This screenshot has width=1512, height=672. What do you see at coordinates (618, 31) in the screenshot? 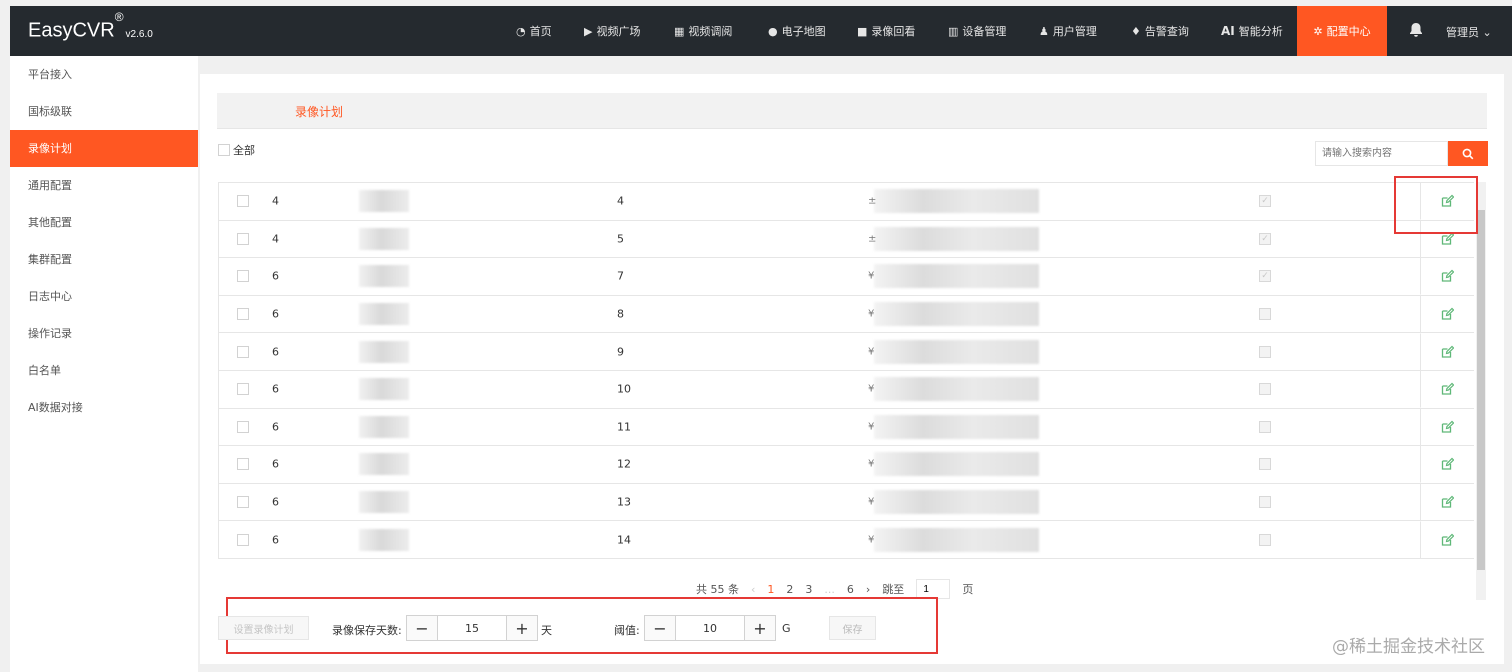
I see `nav-label: 视频广场` at bounding box center [618, 31].